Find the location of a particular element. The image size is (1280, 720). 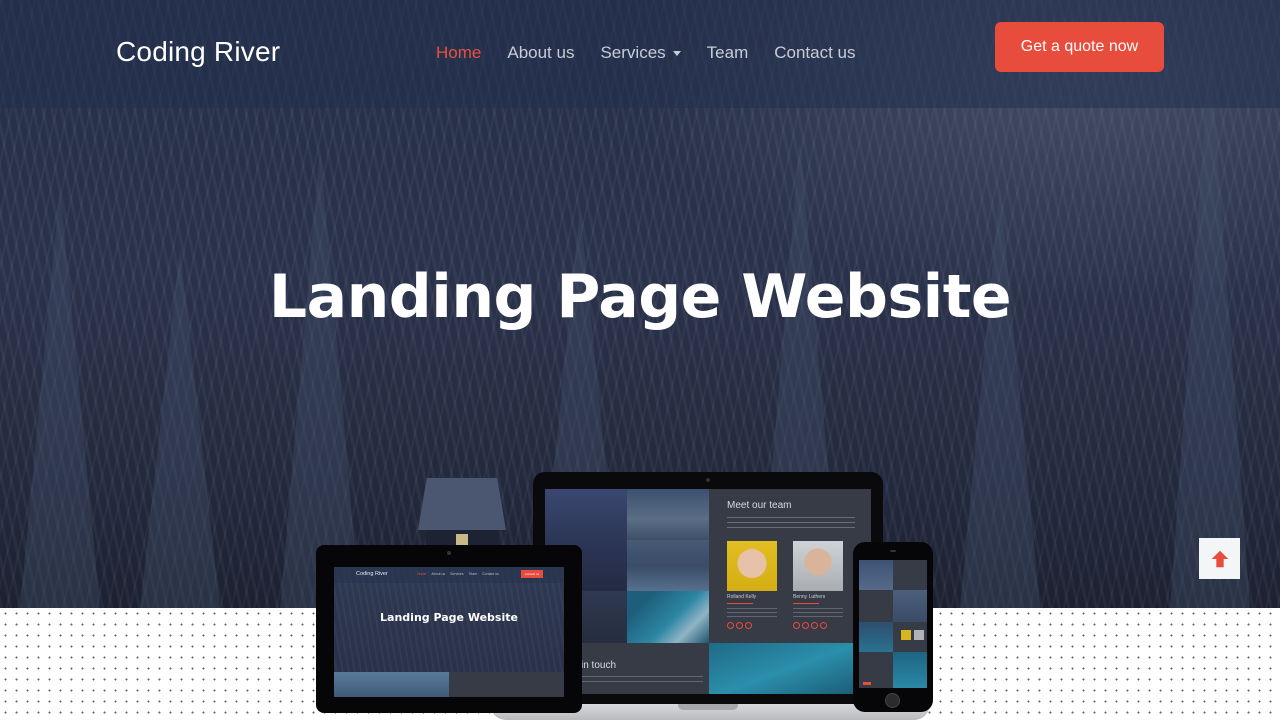

member-name: Benny Luthers is located at coordinates (809, 597).